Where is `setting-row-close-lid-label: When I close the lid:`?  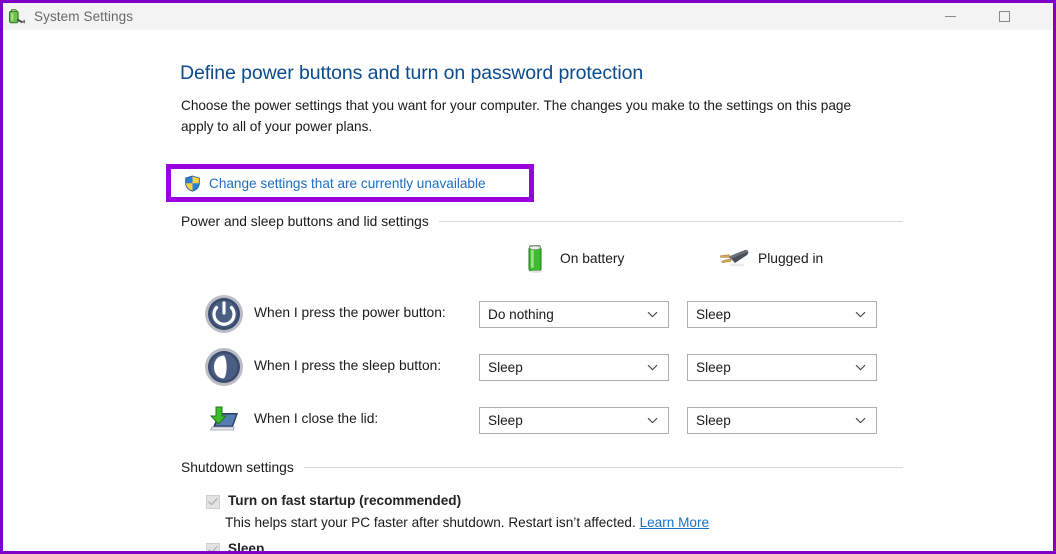
setting-row-close-lid-label: When I close the lid: is located at coordinates (316, 418).